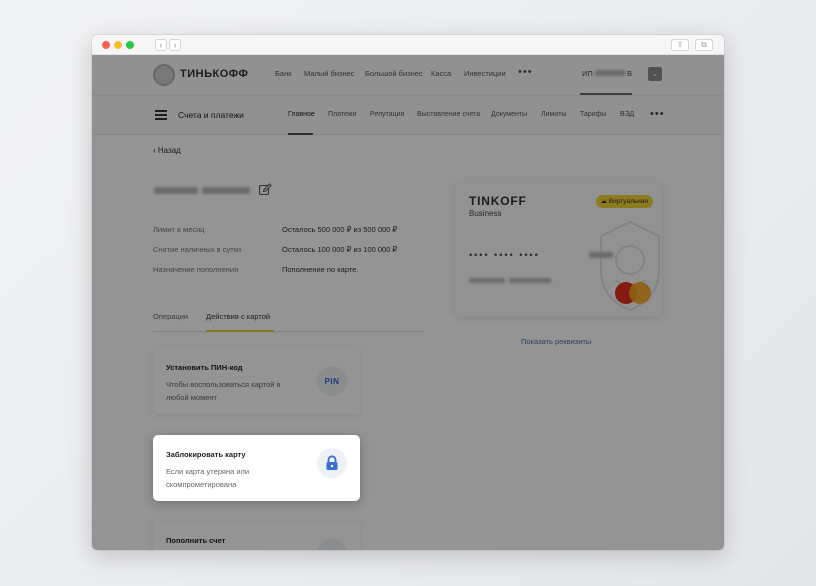 This screenshot has width=816, height=586. Describe the element at coordinates (525, 72) in the screenshot. I see `more-nav-icon: •••` at that location.